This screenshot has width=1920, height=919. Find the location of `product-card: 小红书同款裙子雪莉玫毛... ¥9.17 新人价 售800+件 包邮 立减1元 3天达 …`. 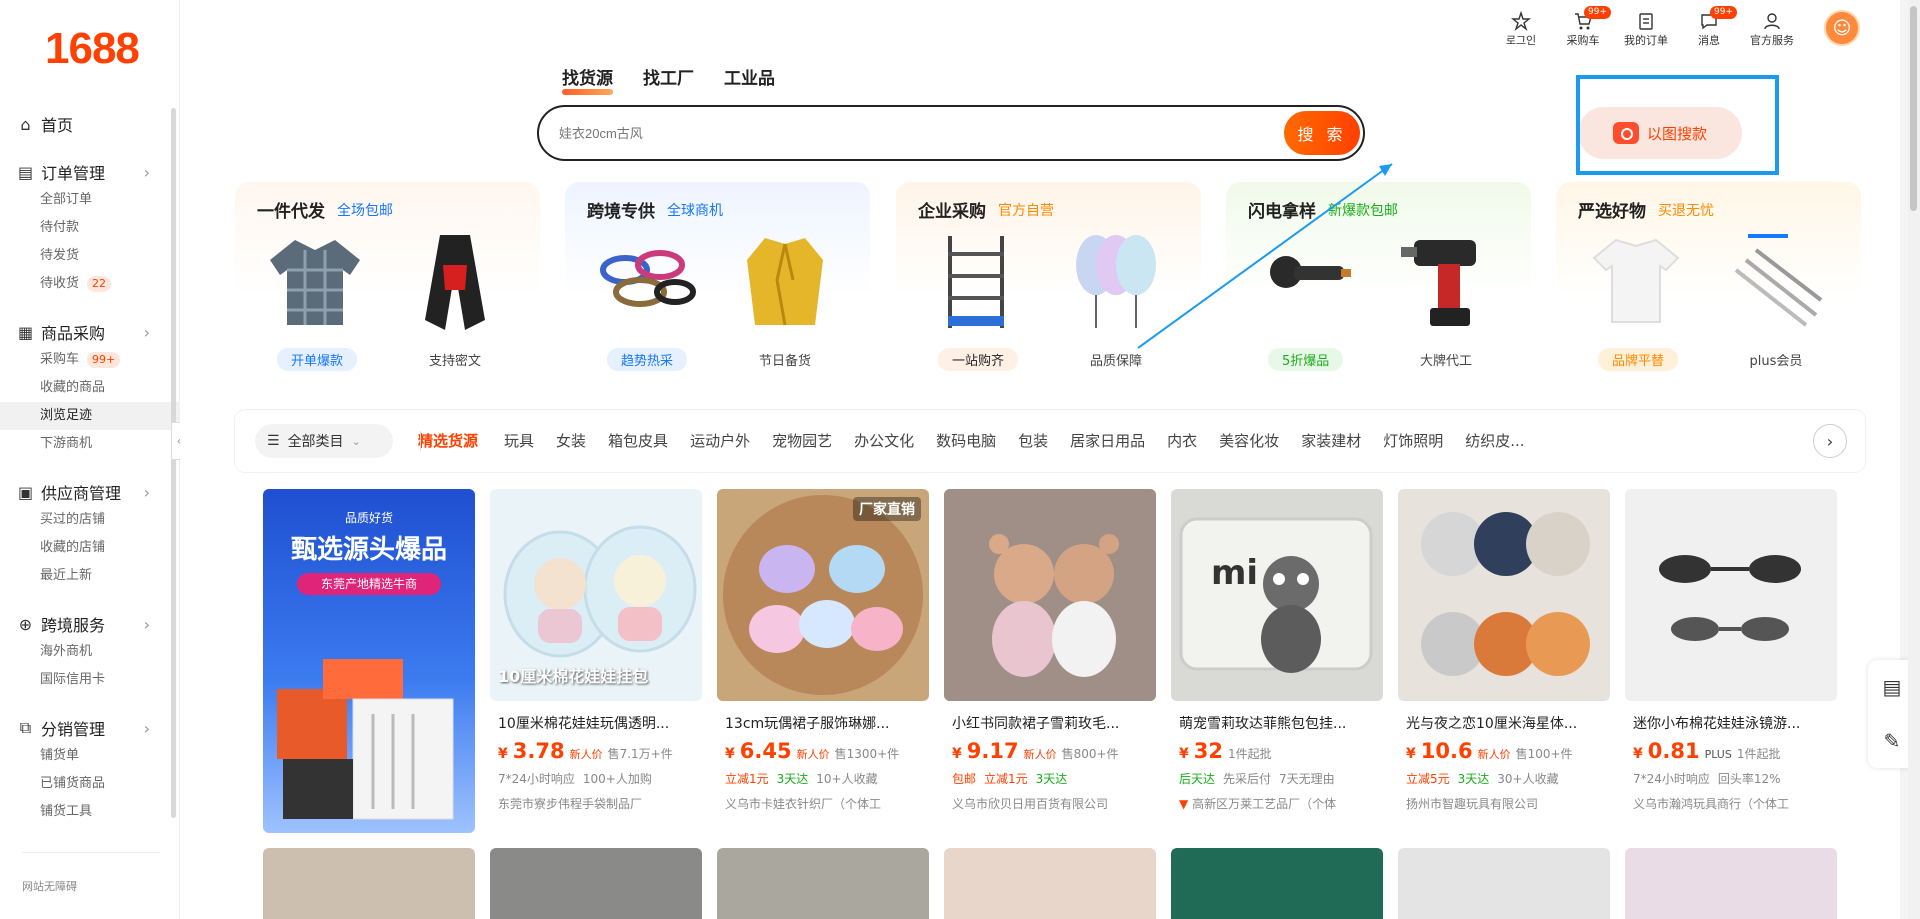

product-card: 小红书同款裙子雪莉玫毛... ¥9.17 新人价 售800+件 包邮 立减1元 3天达 … is located at coordinates (1050, 650).